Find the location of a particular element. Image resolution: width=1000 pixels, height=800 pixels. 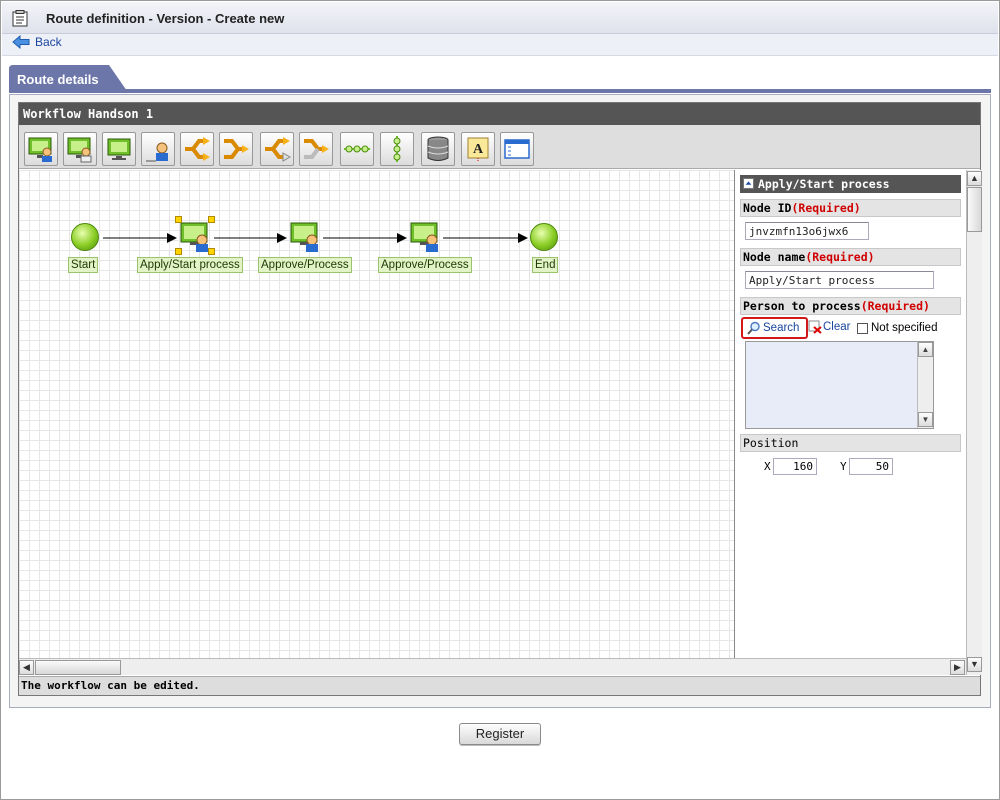

scroll-right-button: ▶ is located at coordinates (957, 667).